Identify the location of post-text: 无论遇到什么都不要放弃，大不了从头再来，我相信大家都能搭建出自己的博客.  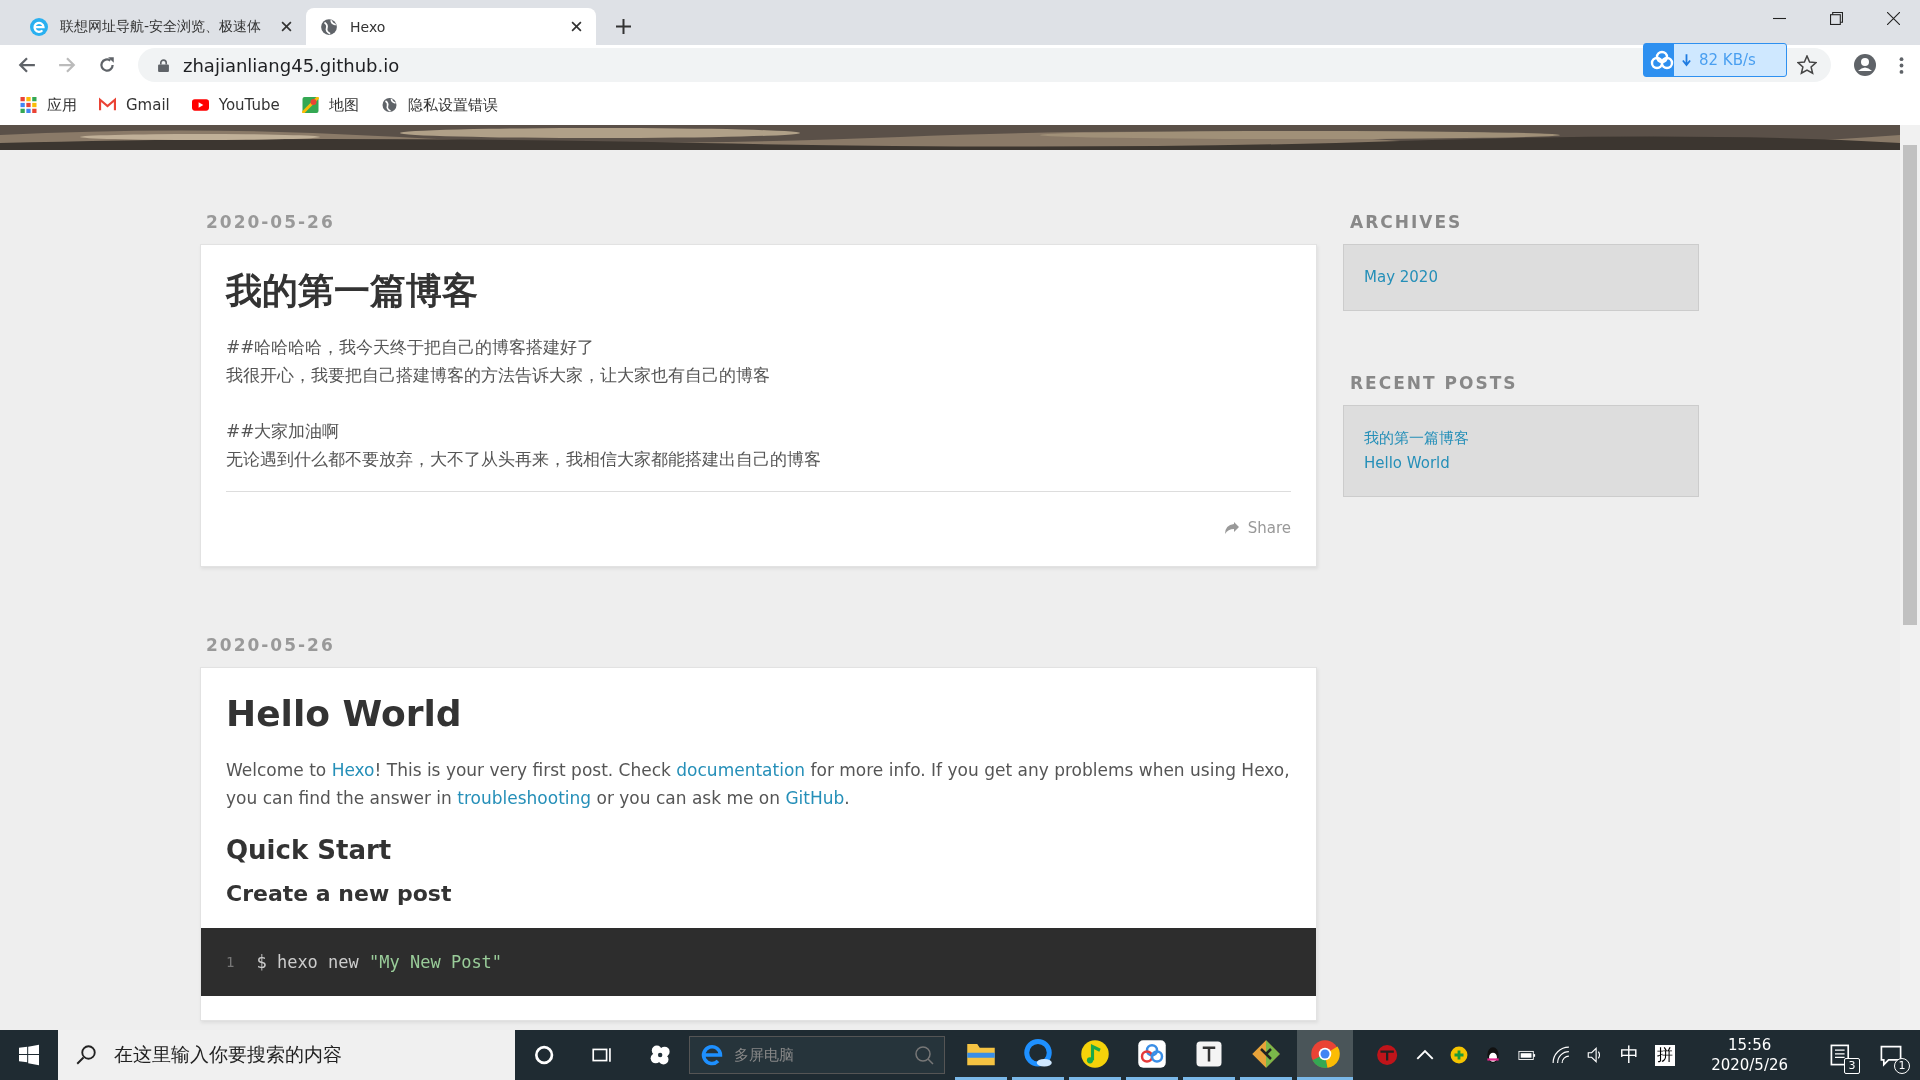
(524, 459).